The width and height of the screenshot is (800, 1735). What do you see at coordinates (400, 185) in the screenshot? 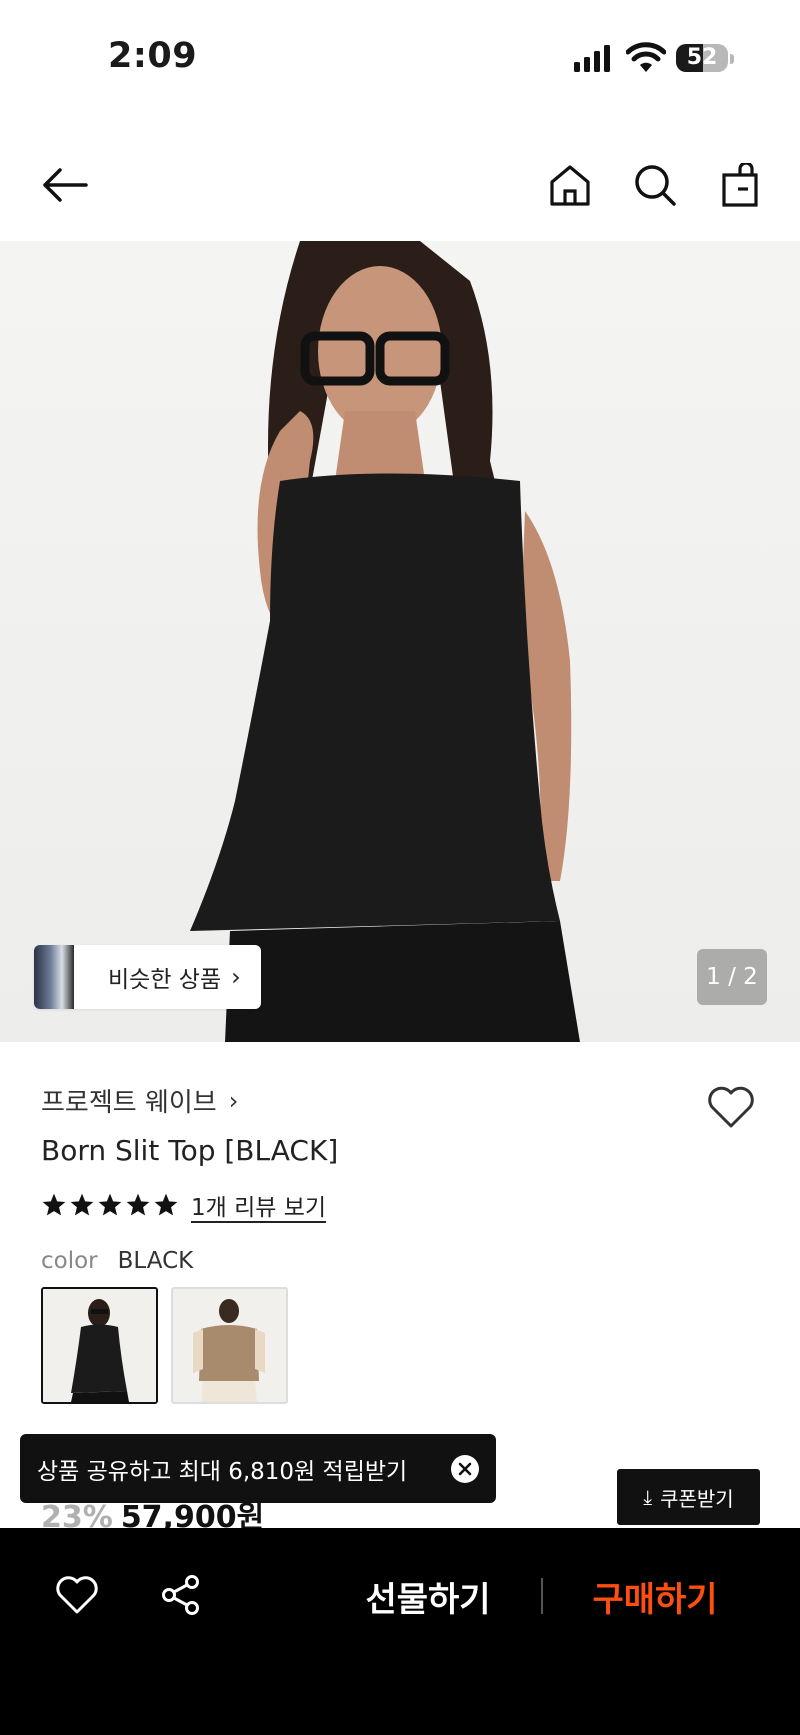
I see `top-navigation` at bounding box center [400, 185].